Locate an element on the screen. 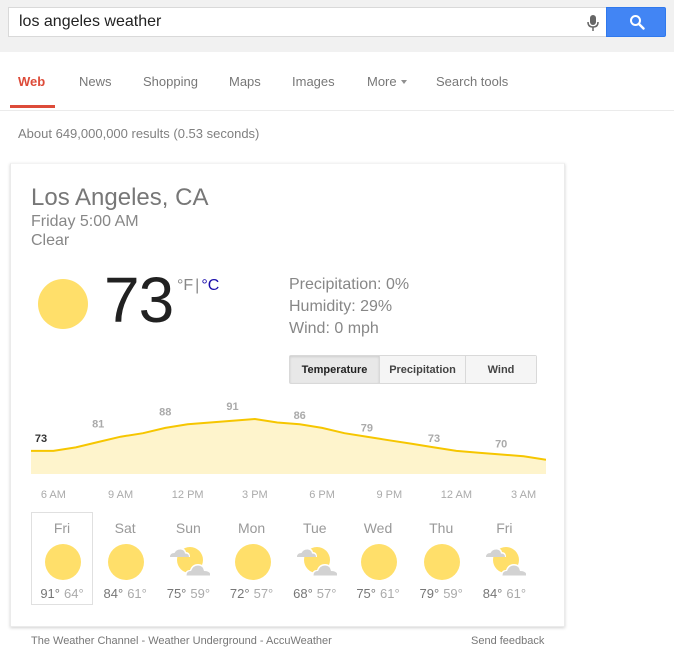 The height and width of the screenshot is (655, 674). forecast-day-name: Tue is located at coordinates (314, 528).